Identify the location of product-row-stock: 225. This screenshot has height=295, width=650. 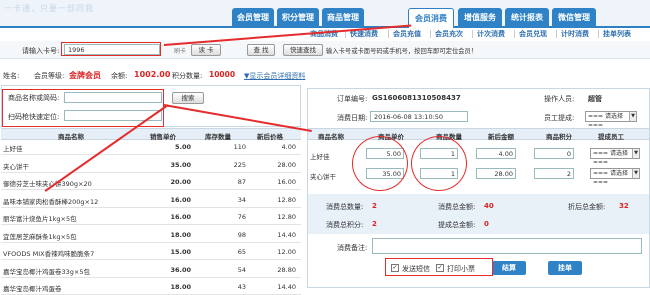
(239, 164).